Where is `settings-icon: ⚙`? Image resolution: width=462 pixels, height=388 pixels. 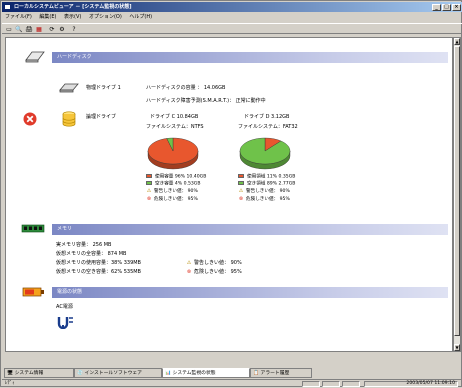
settings-icon: ⚙ is located at coordinates (62, 29).